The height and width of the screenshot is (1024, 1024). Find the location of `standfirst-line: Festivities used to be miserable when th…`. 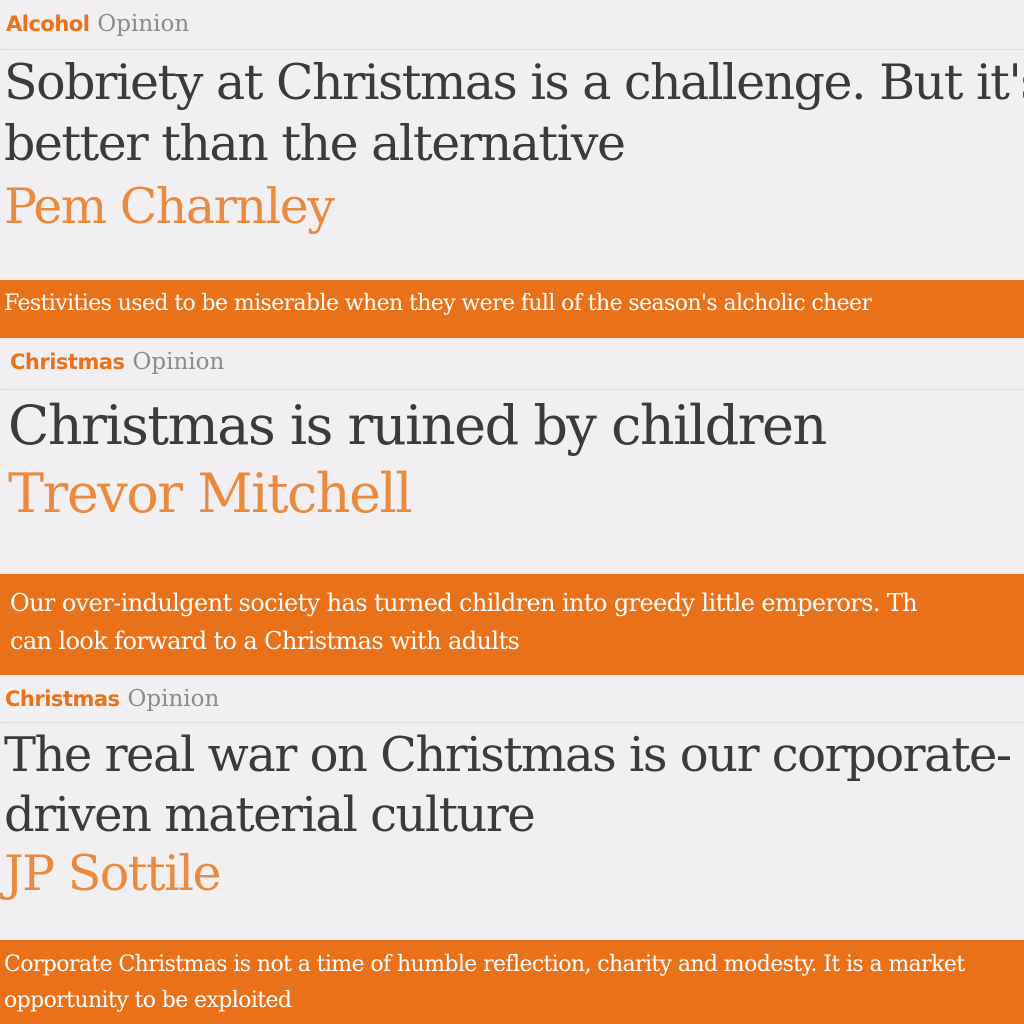

standfirst-line: Festivities used to be miserable when th… is located at coordinates (438, 303).